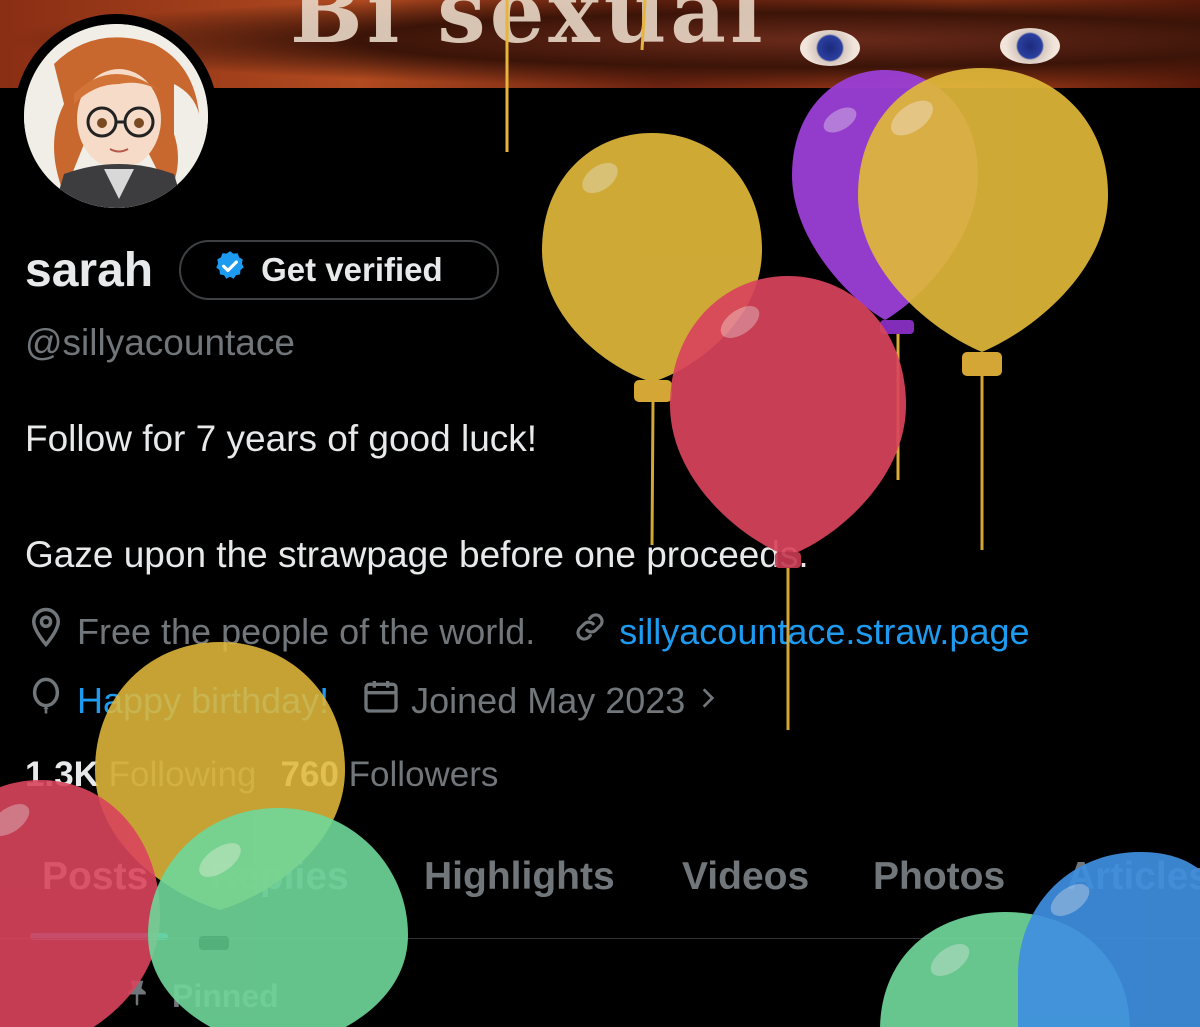 This screenshot has width=1200, height=1027. I want to click on tab-articles: Articles, so click(1133, 877).